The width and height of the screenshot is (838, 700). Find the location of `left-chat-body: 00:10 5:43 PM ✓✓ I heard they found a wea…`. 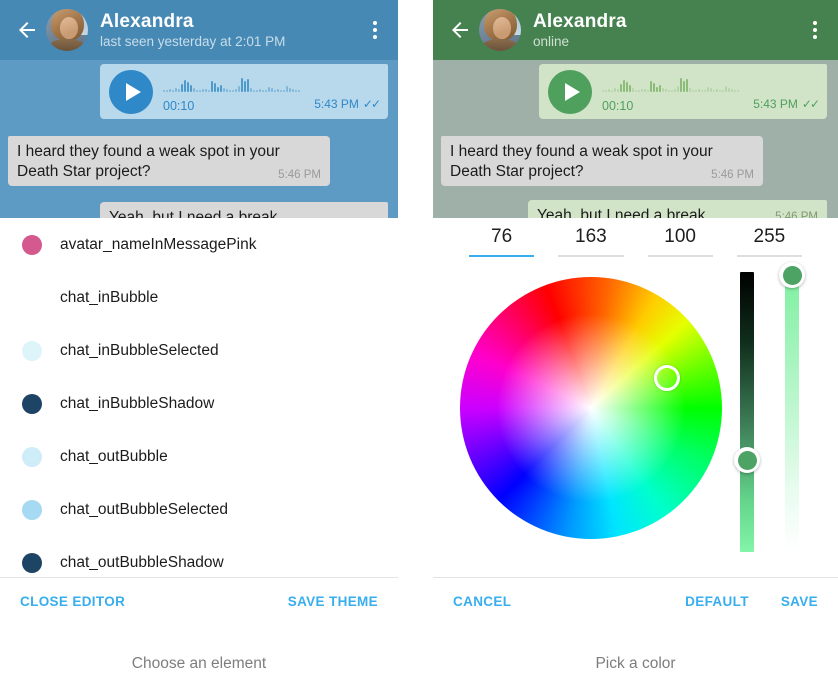

left-chat-body: 00:10 5:43 PM ✓✓ I heard they found a wea… is located at coordinates (199, 139).